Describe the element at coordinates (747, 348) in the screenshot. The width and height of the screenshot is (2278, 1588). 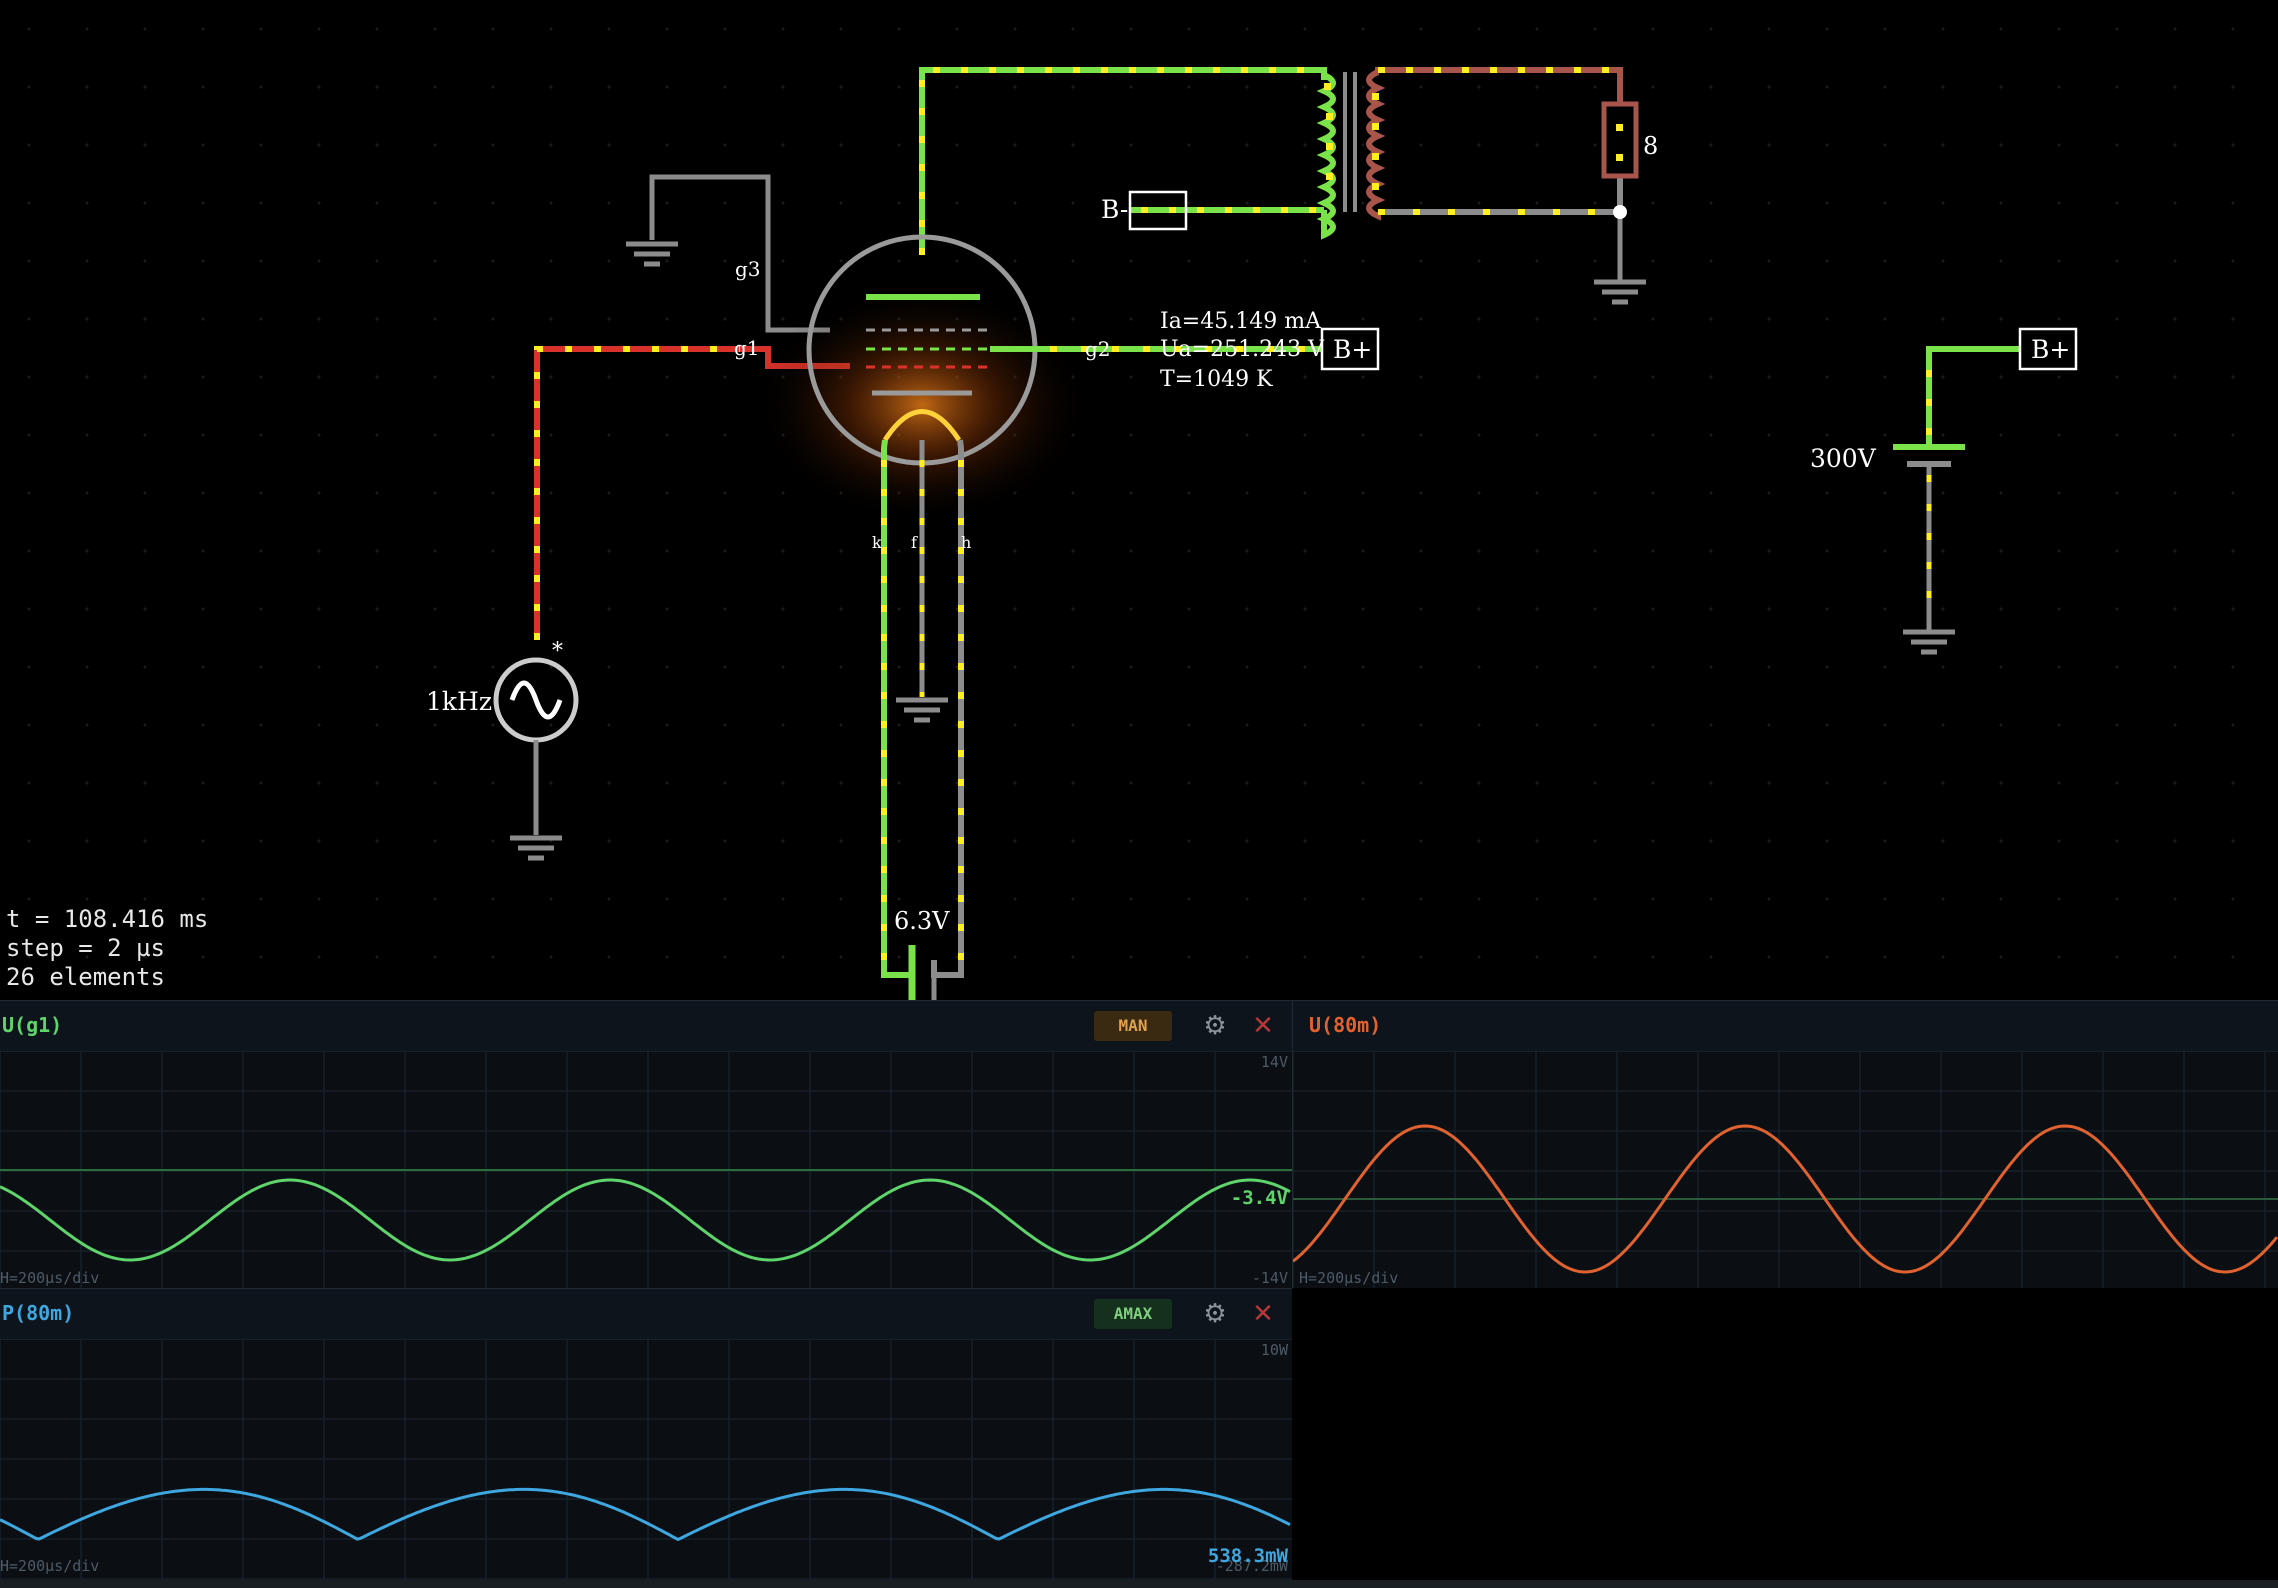
I see `pin-label-g1: g1` at that location.